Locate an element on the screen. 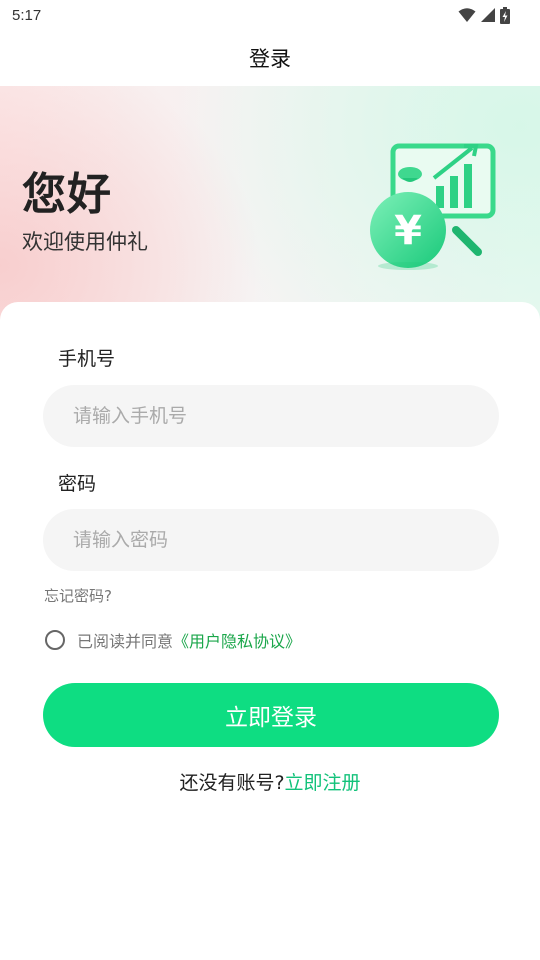 This screenshot has width=540, height=960. phone-input is located at coordinates (271, 416).